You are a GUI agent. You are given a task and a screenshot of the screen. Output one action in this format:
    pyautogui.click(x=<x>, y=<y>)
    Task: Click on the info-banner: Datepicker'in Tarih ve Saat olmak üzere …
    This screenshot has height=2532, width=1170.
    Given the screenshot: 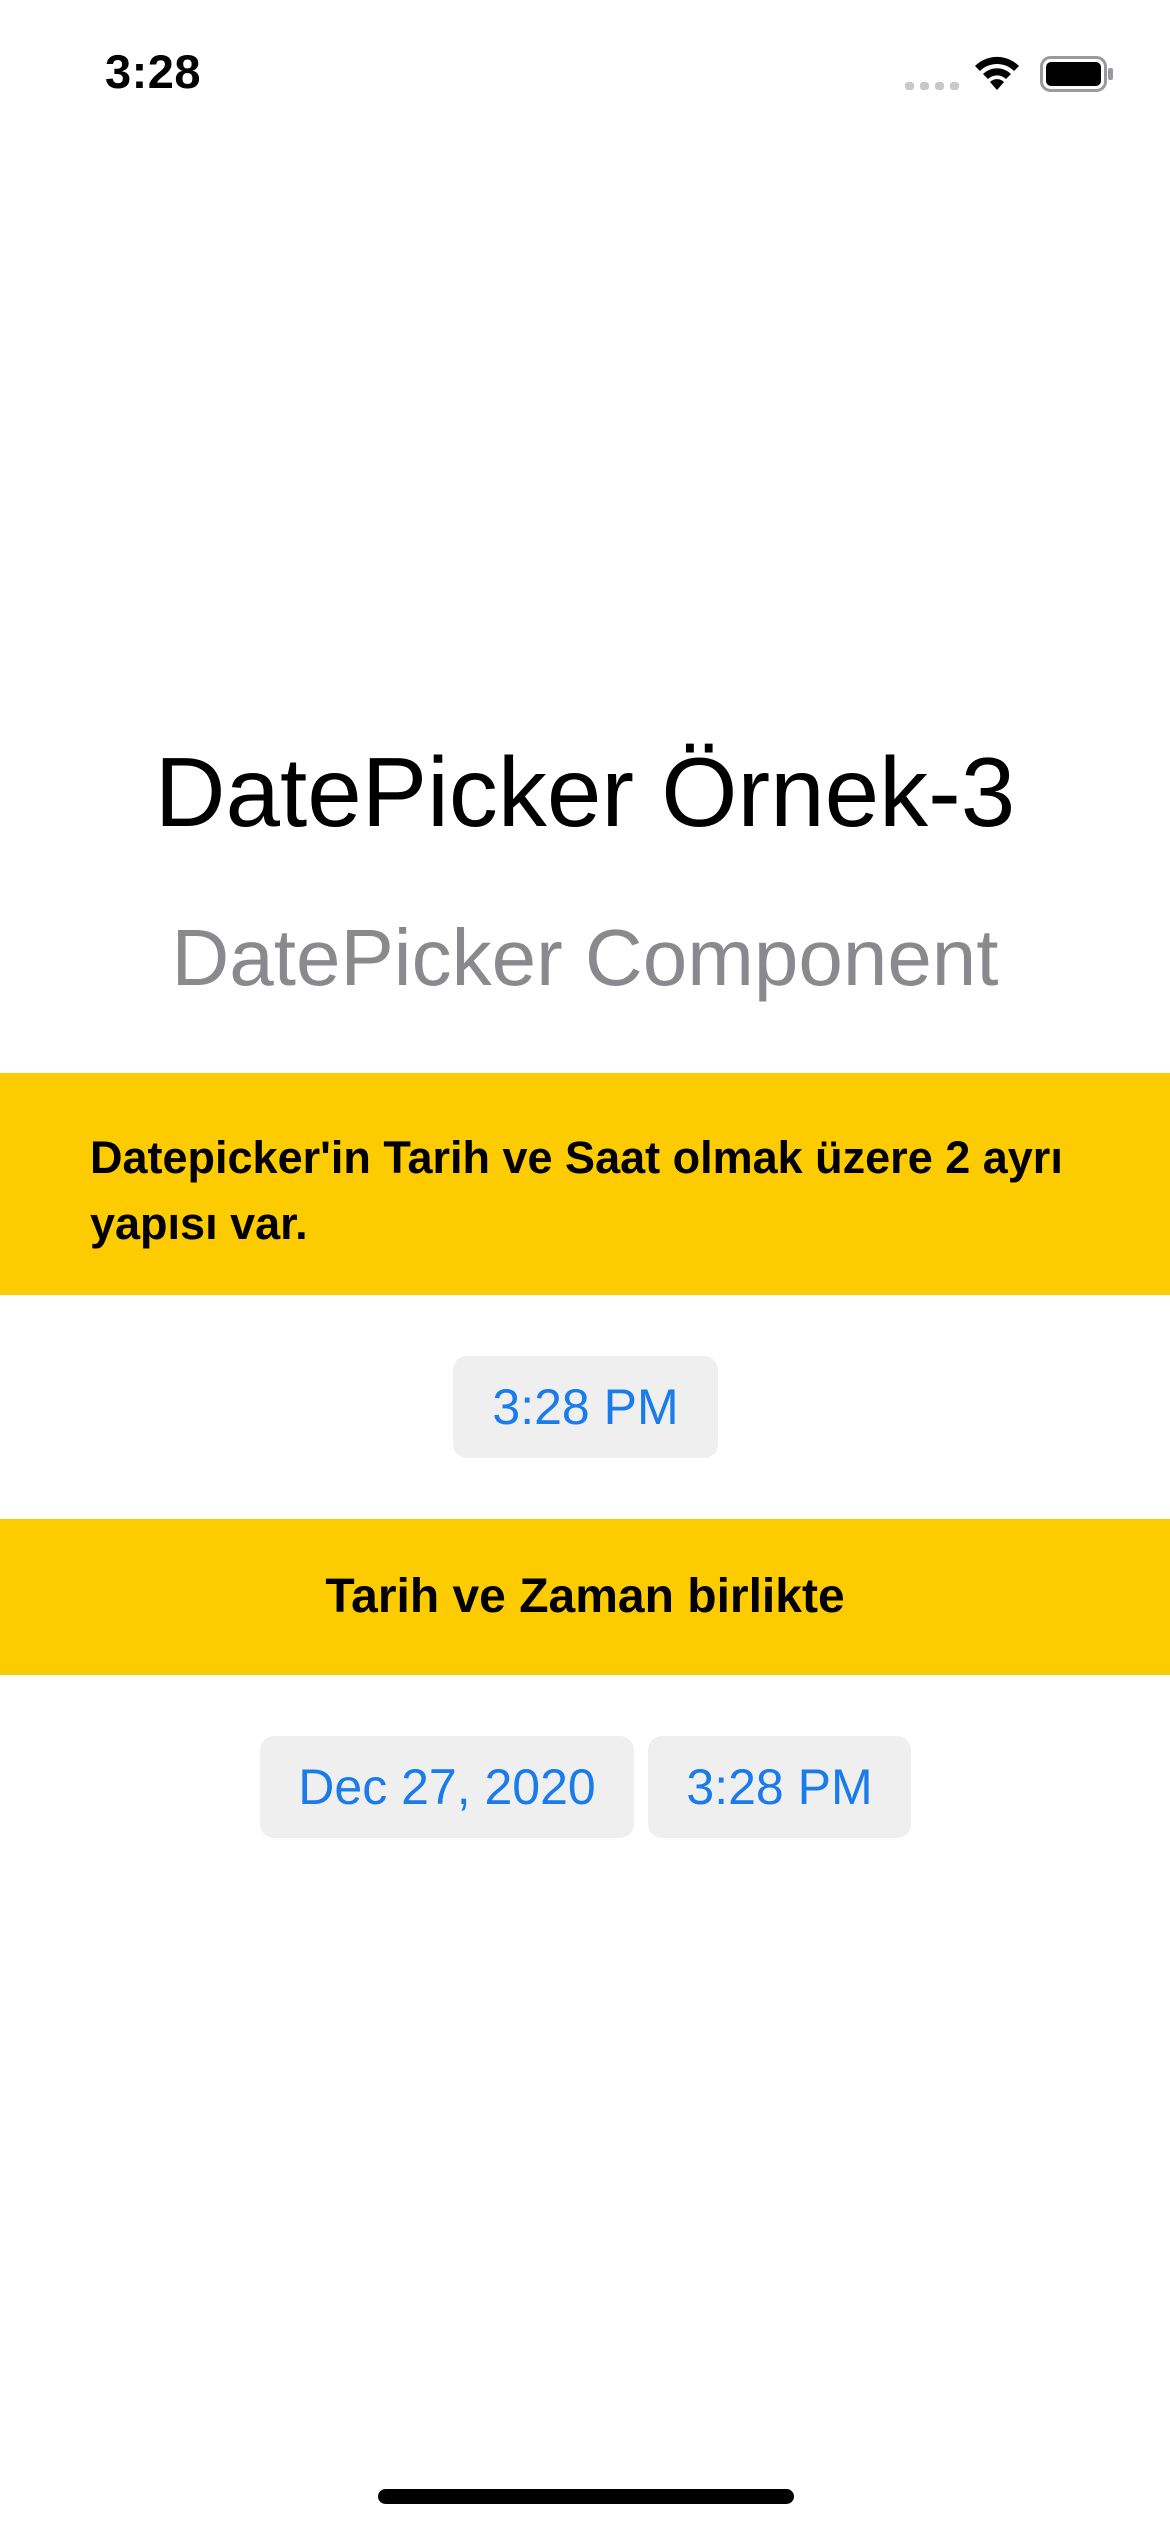 What is the action you would take?
    pyautogui.click(x=585, y=1184)
    